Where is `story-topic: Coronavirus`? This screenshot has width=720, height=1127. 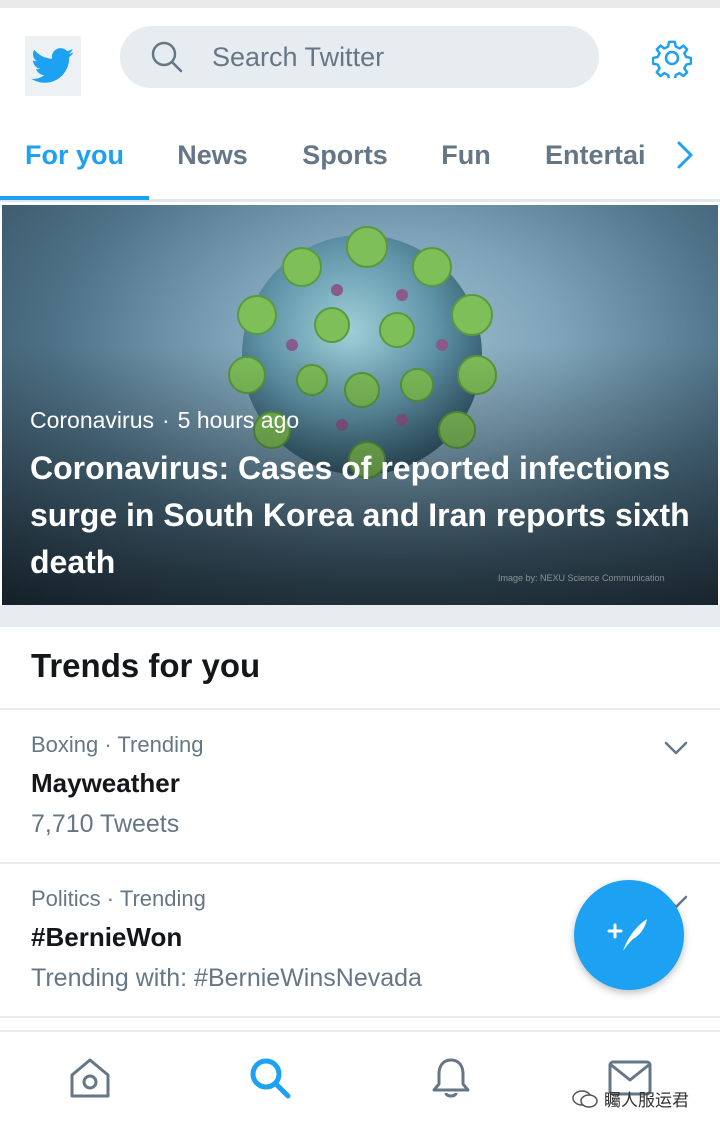
story-topic: Coronavirus is located at coordinates (92, 420).